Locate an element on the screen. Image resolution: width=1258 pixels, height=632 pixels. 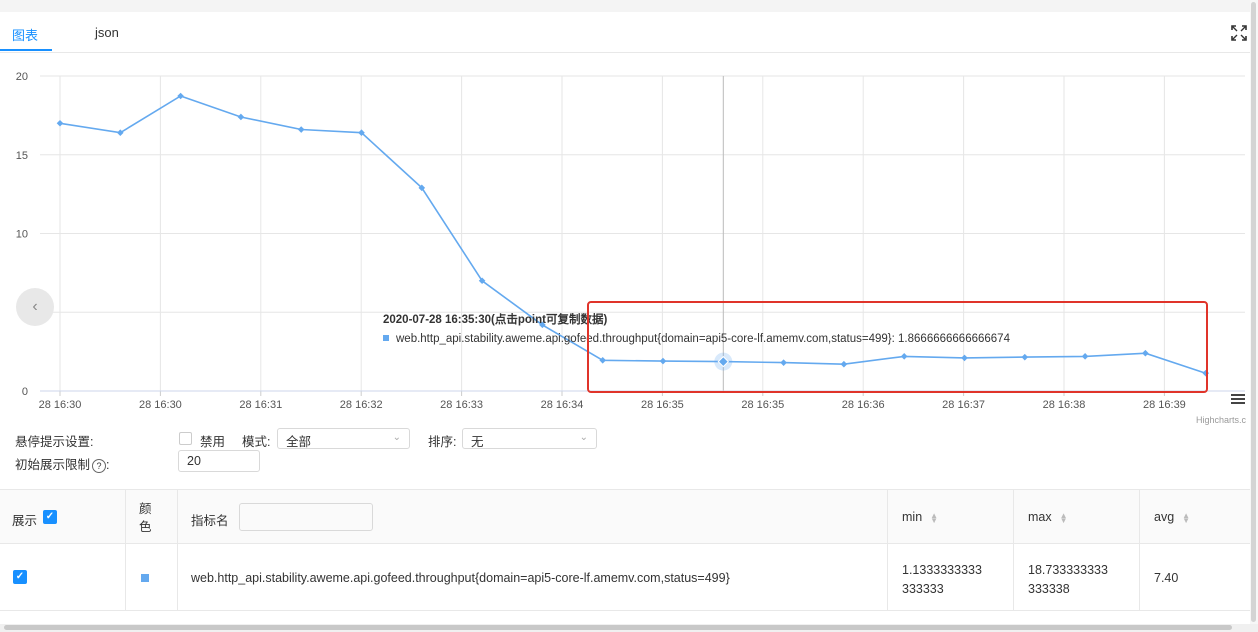
header-max-text: max is located at coordinates (1040, 517).